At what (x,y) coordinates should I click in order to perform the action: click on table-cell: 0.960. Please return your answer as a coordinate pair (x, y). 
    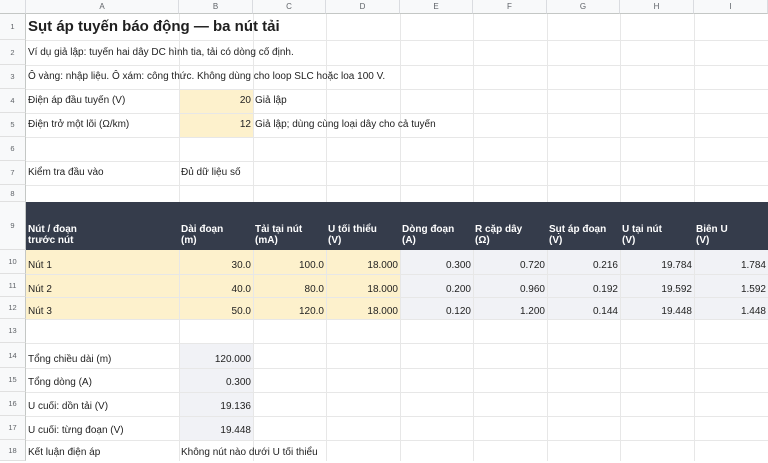
    Looking at the image, I should click on (510, 289).